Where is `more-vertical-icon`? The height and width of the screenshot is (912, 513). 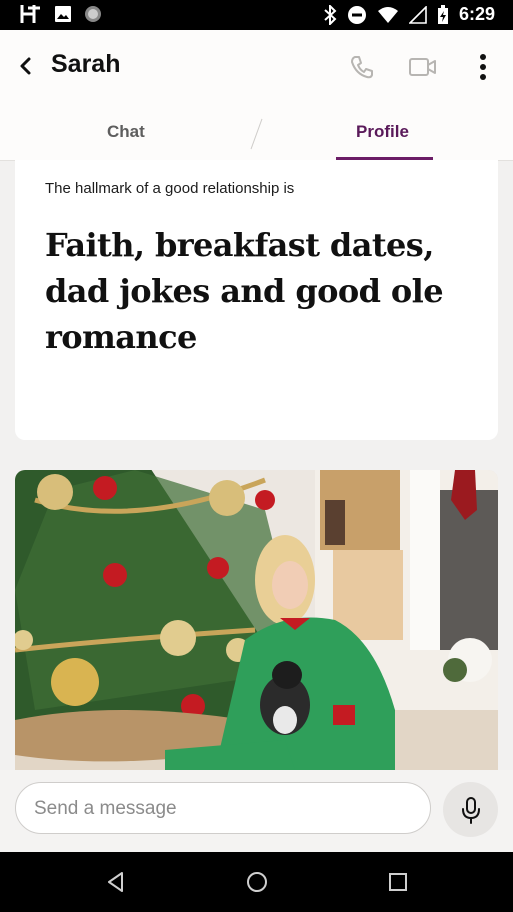 more-vertical-icon is located at coordinates (483, 67).